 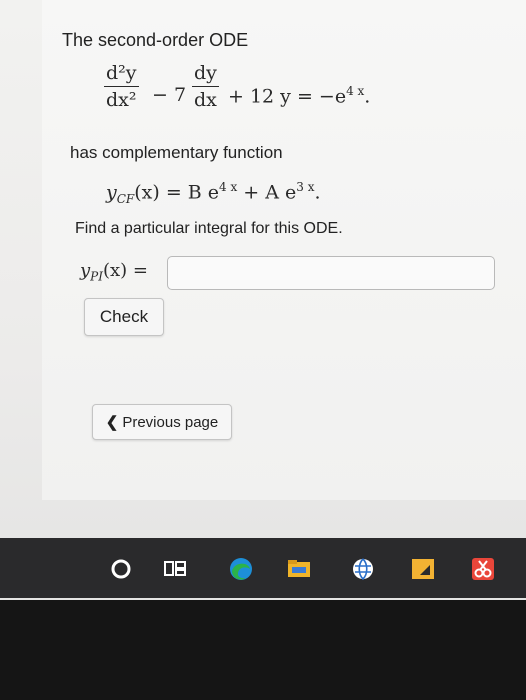 What do you see at coordinates (263, 568) in the screenshot?
I see `taskbar` at bounding box center [263, 568].